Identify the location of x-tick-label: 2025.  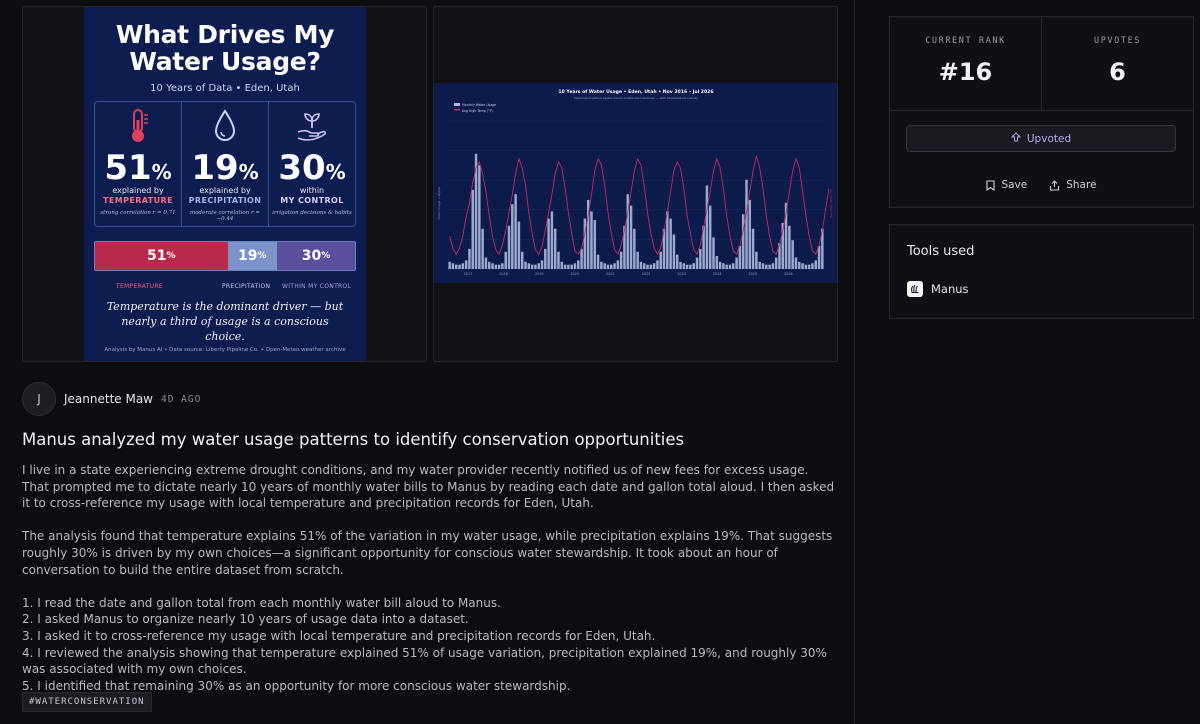
(752, 274).